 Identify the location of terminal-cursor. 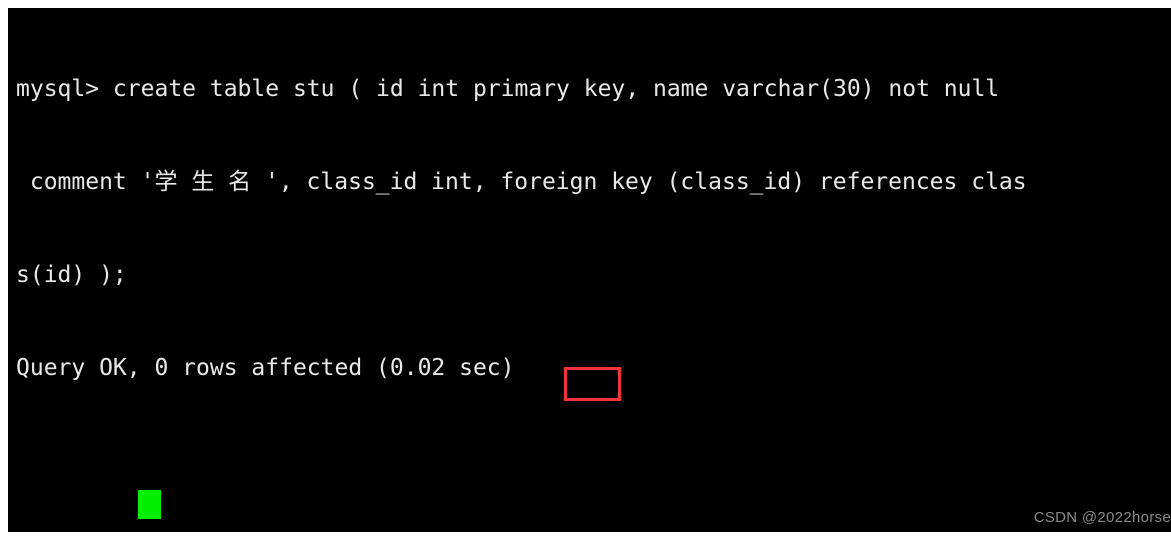
(149, 504).